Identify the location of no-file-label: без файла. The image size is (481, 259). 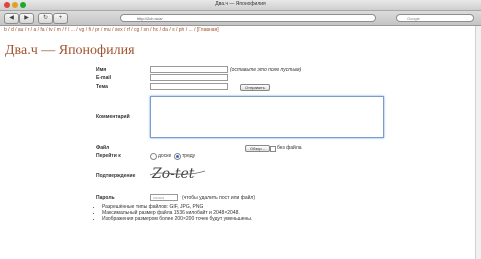
(289, 148).